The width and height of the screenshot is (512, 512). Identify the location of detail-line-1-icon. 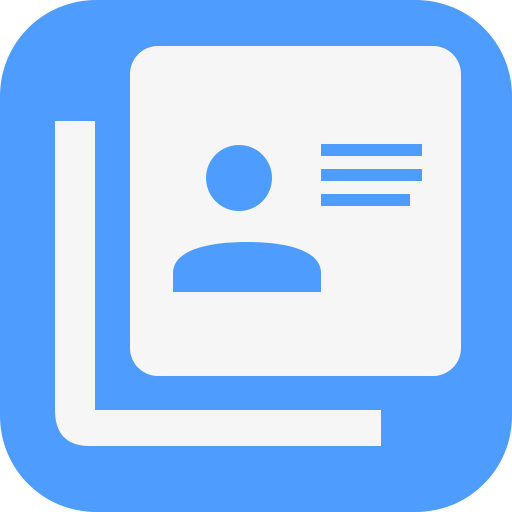
(371, 150).